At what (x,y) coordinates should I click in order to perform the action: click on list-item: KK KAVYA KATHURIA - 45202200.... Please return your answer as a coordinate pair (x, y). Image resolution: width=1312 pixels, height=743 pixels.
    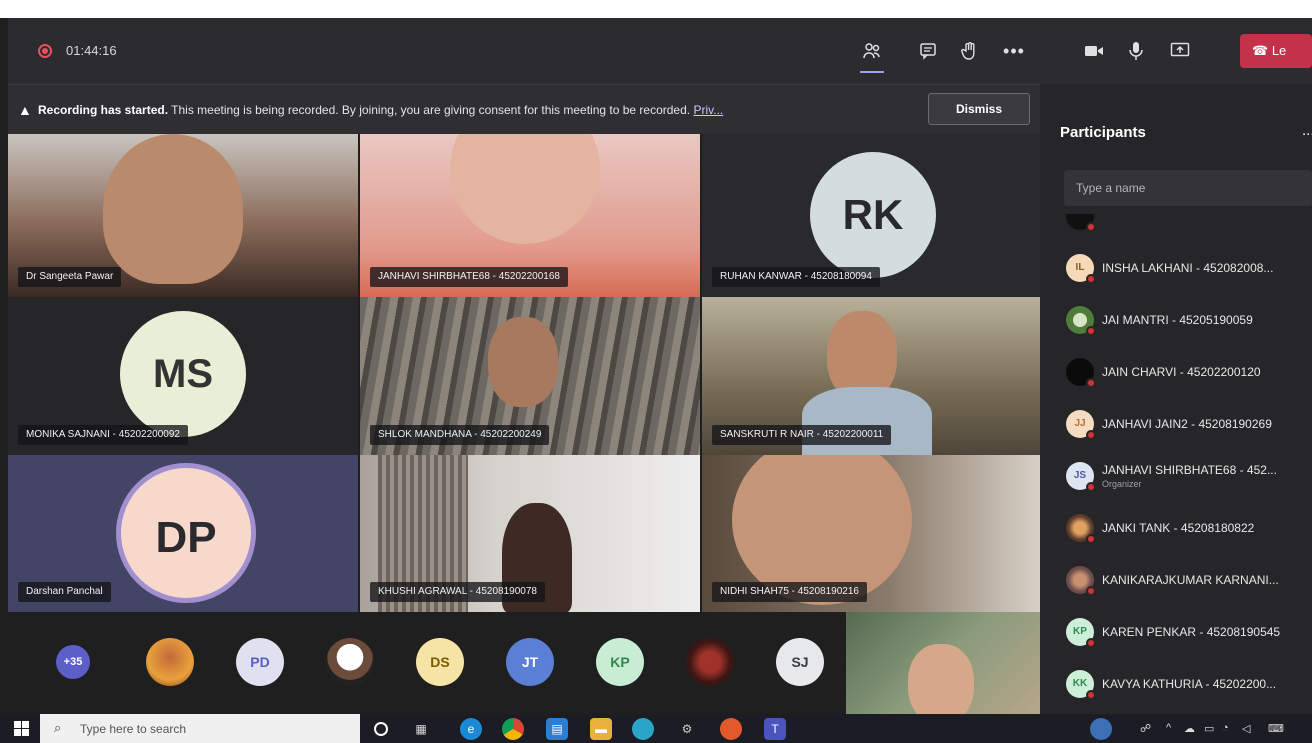
    Looking at the image, I should click on (1176, 685).